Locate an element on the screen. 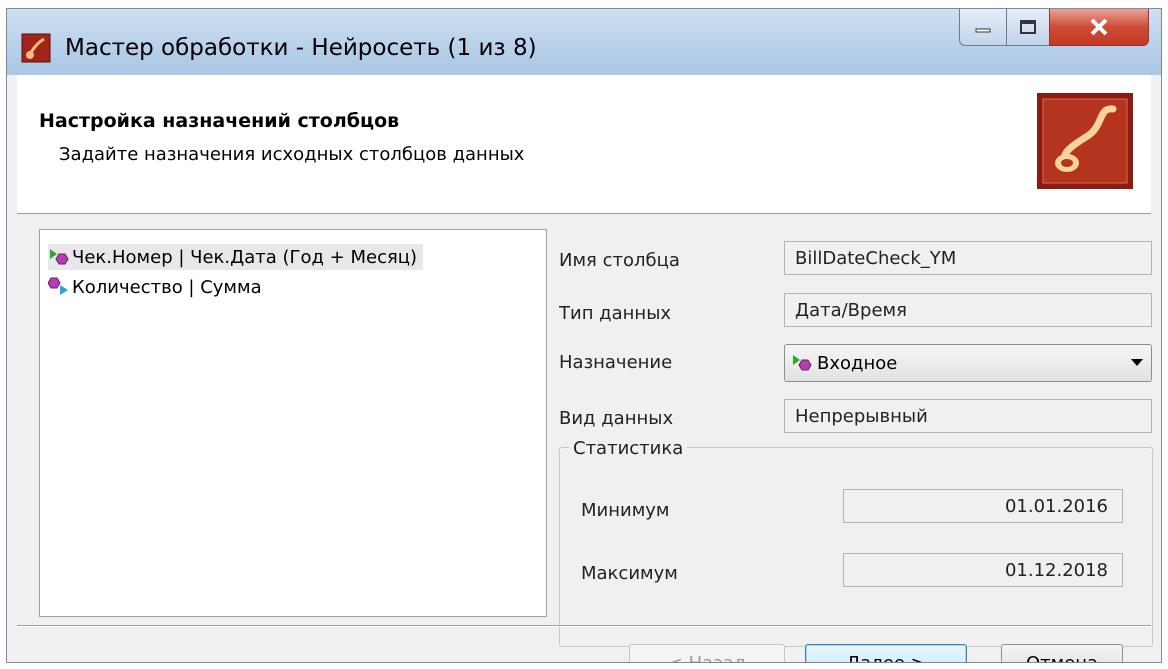 The width and height of the screenshot is (1168, 669). max-label: Максимум is located at coordinates (629, 573).